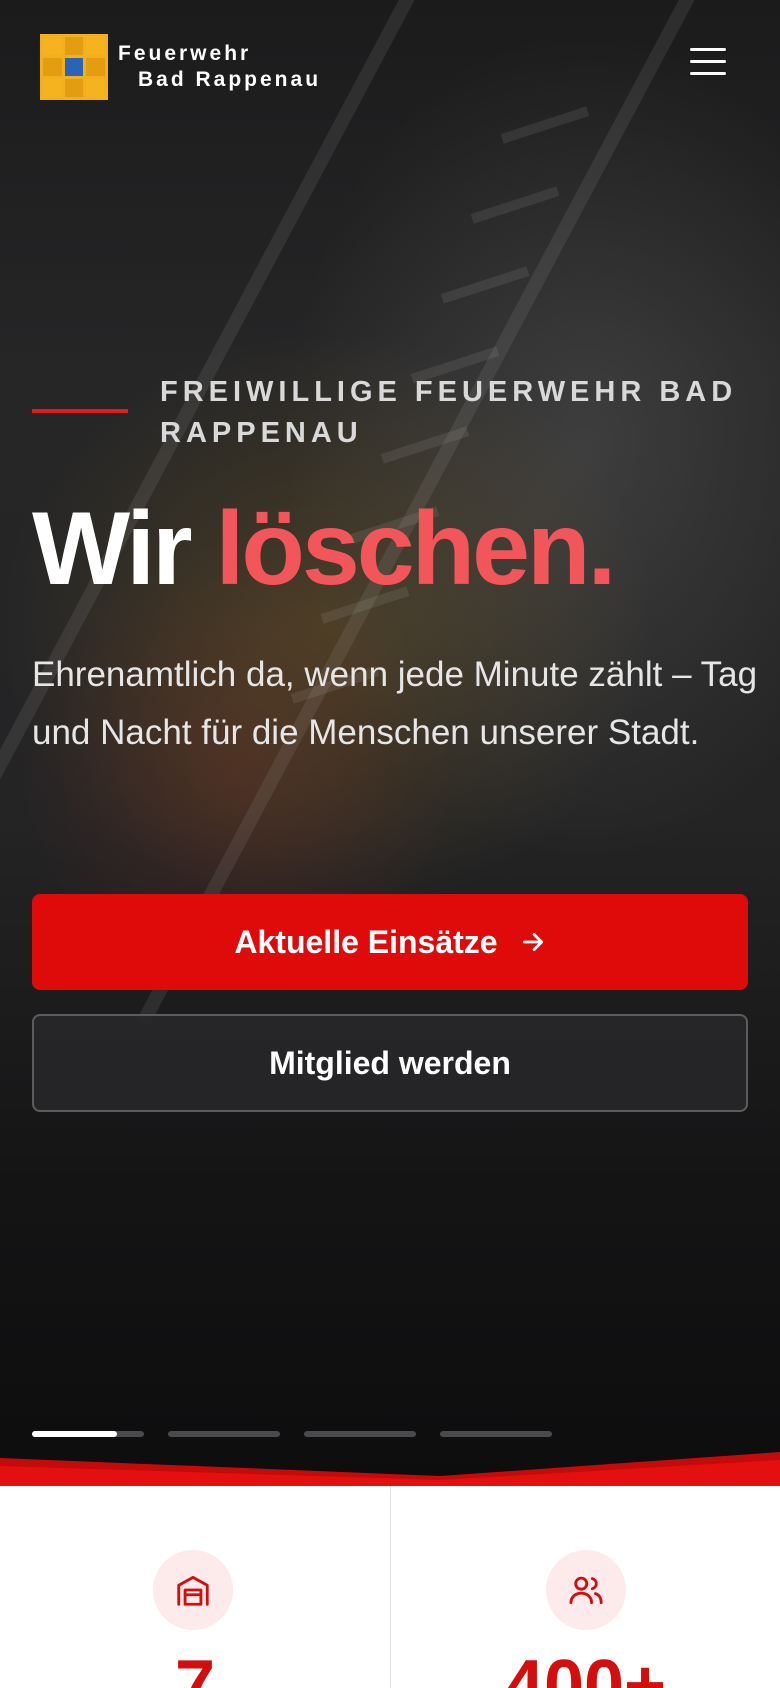  Describe the element at coordinates (390, 1469) in the screenshot. I see `hero-red-divider` at that location.